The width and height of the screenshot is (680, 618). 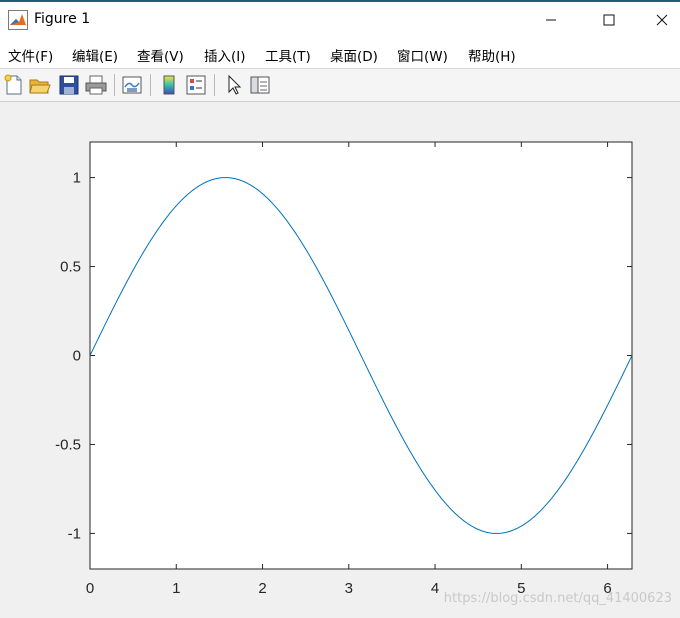 What do you see at coordinates (68, 444) in the screenshot?
I see `y-tick-label: -0.5` at bounding box center [68, 444].